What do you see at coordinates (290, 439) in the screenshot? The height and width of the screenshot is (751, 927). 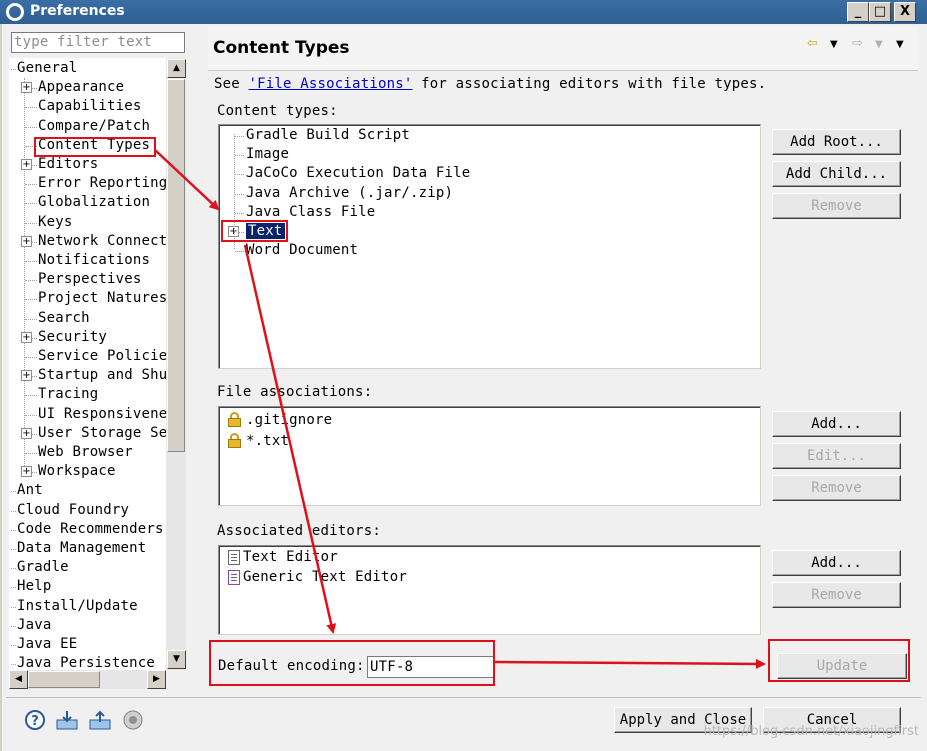 I see `arrow-to-encoding` at bounding box center [290, 439].